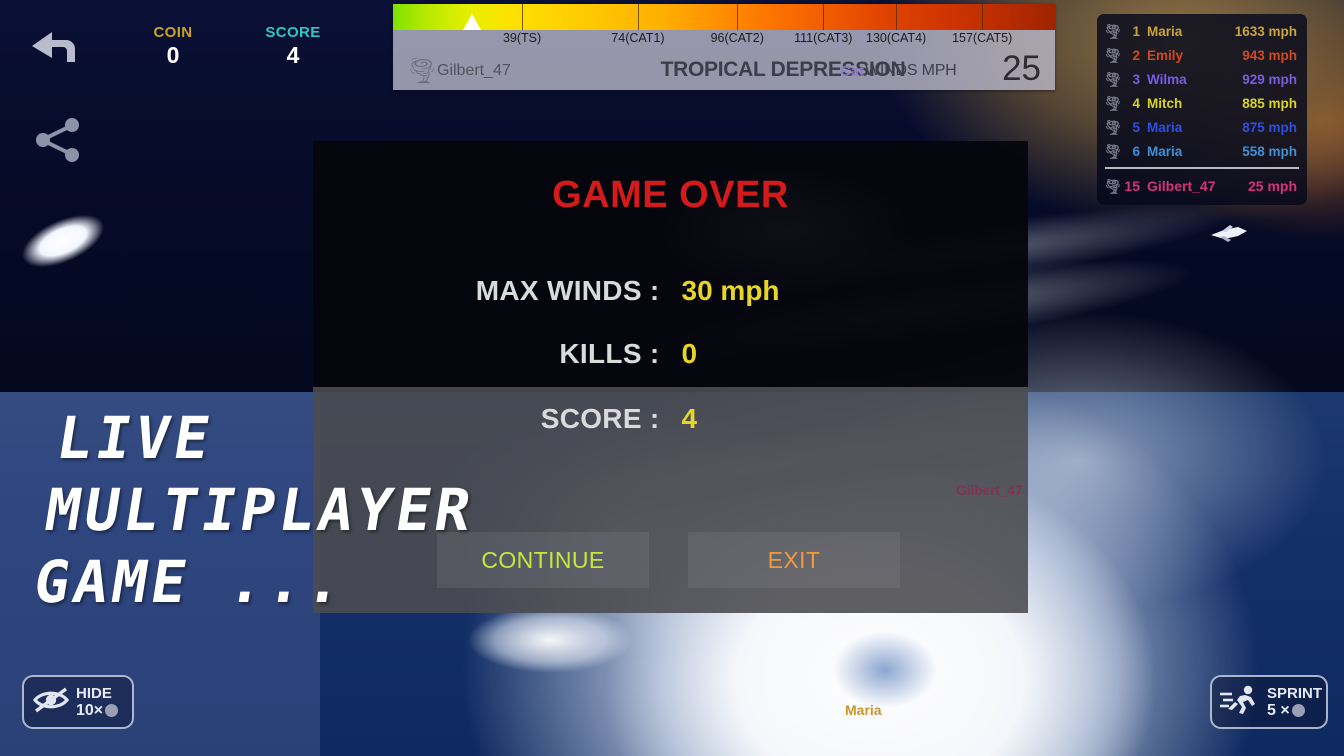 The width and height of the screenshot is (1344, 756). What do you see at coordinates (730, 290) in the screenshot?
I see `max-winds-value: 30 mph` at bounding box center [730, 290].